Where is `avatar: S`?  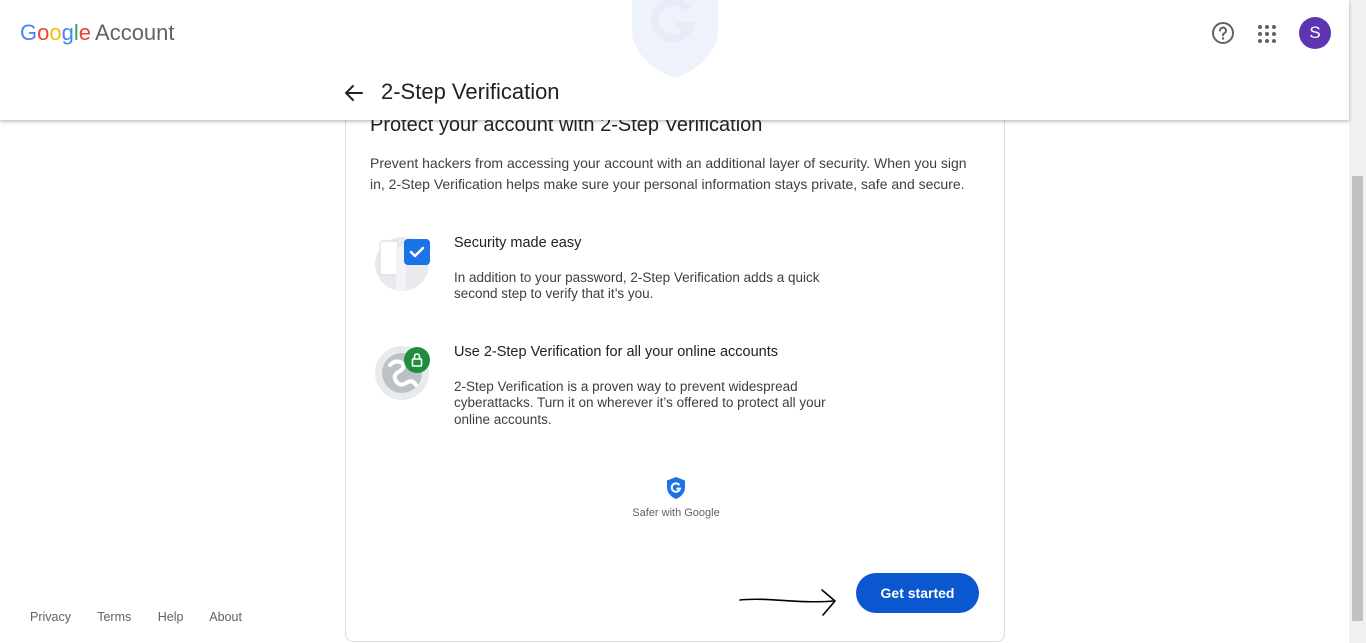
avatar: S is located at coordinates (1315, 33).